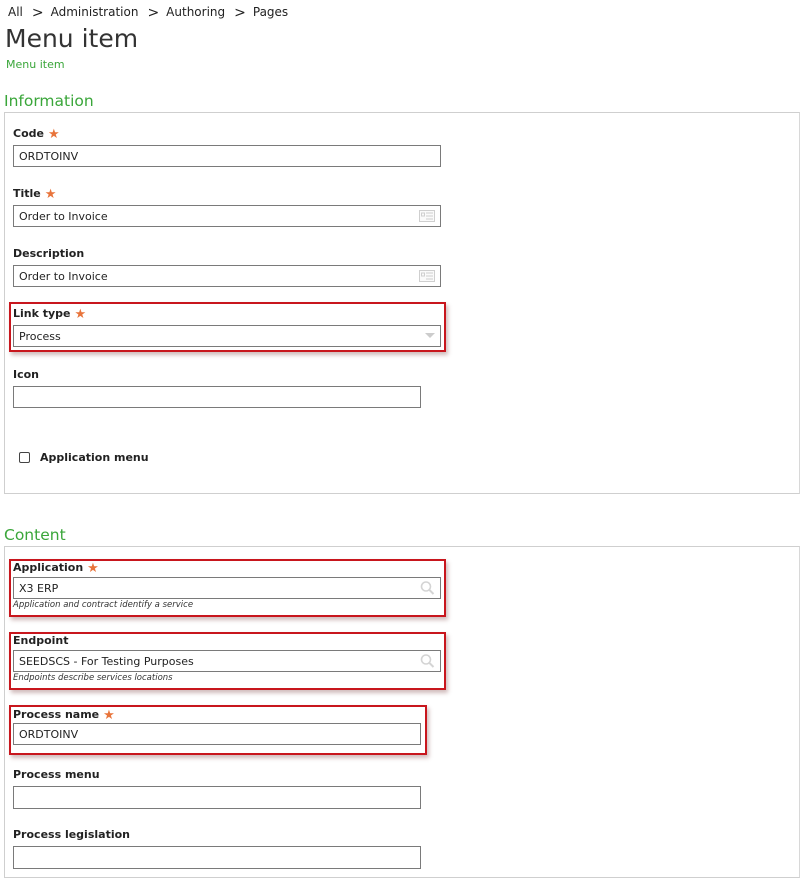 The height and width of the screenshot is (881, 805). I want to click on field-label: Link type ★, so click(50, 314).